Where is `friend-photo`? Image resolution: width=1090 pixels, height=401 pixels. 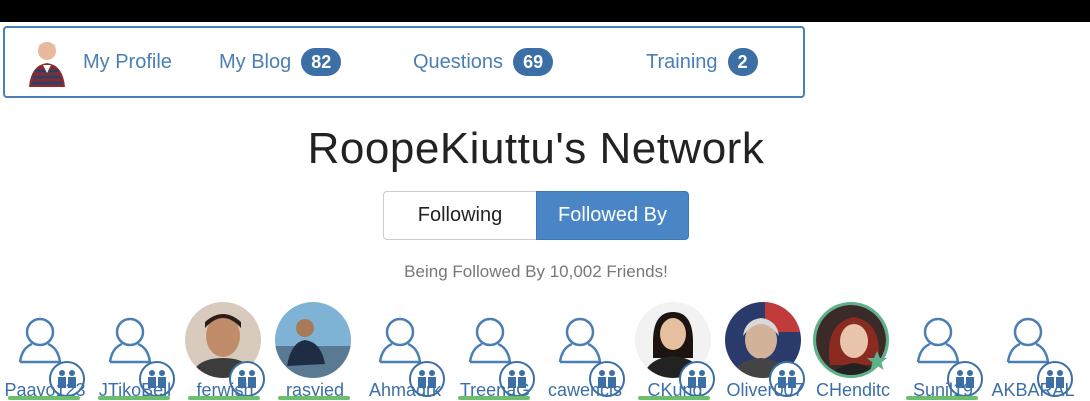
friend-photo is located at coordinates (313, 340).